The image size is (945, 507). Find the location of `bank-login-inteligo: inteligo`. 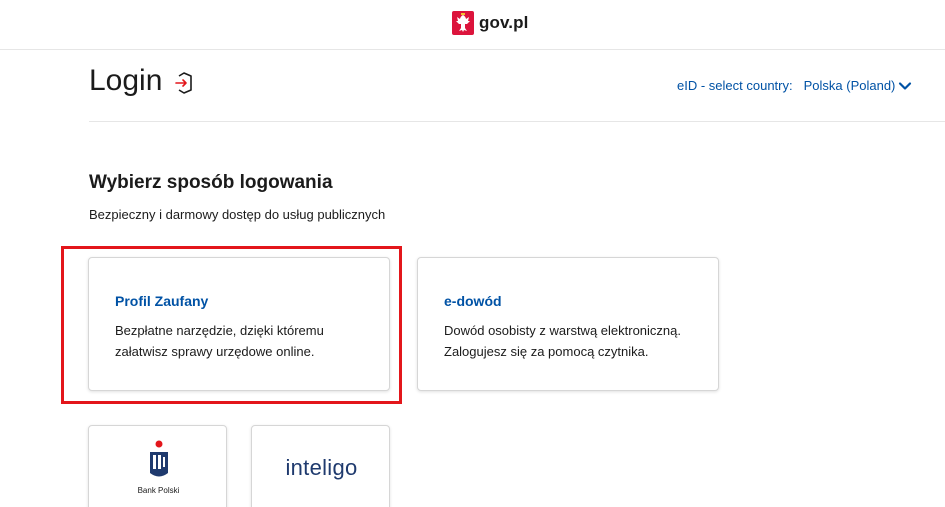

bank-login-inteligo: inteligo is located at coordinates (320, 466).